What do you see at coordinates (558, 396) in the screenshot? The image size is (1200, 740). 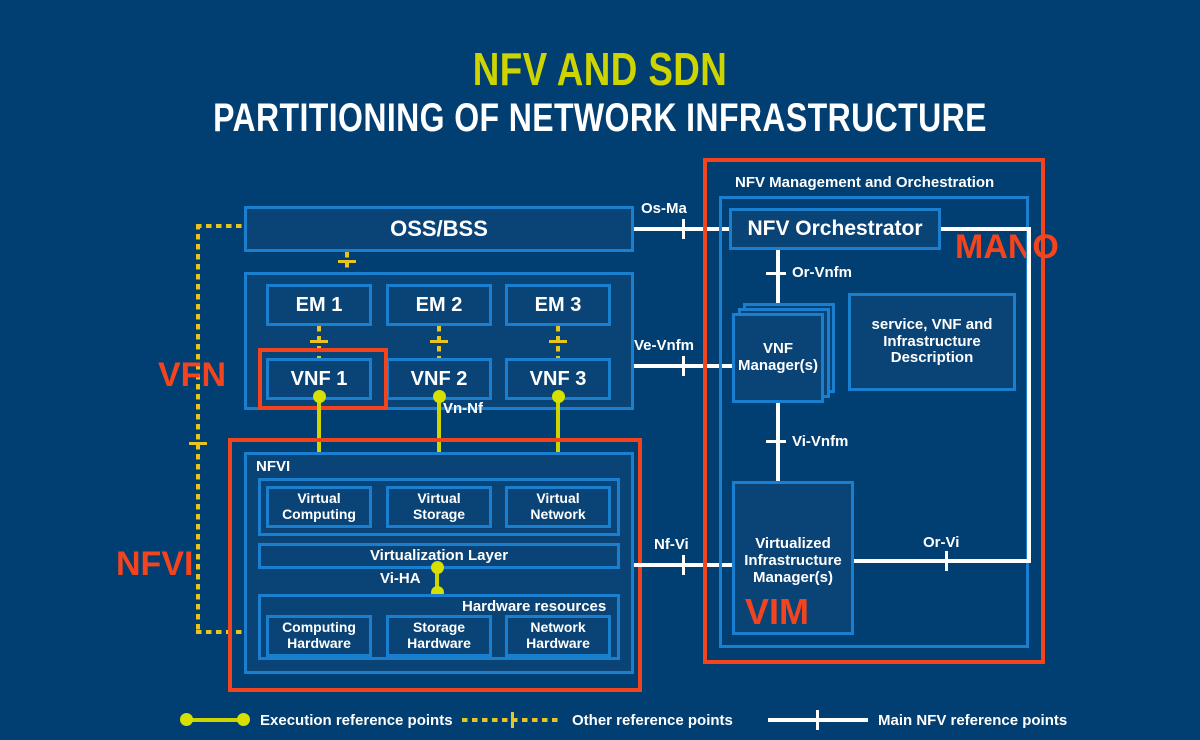 I see `vnf3-exec-dot-top` at bounding box center [558, 396].